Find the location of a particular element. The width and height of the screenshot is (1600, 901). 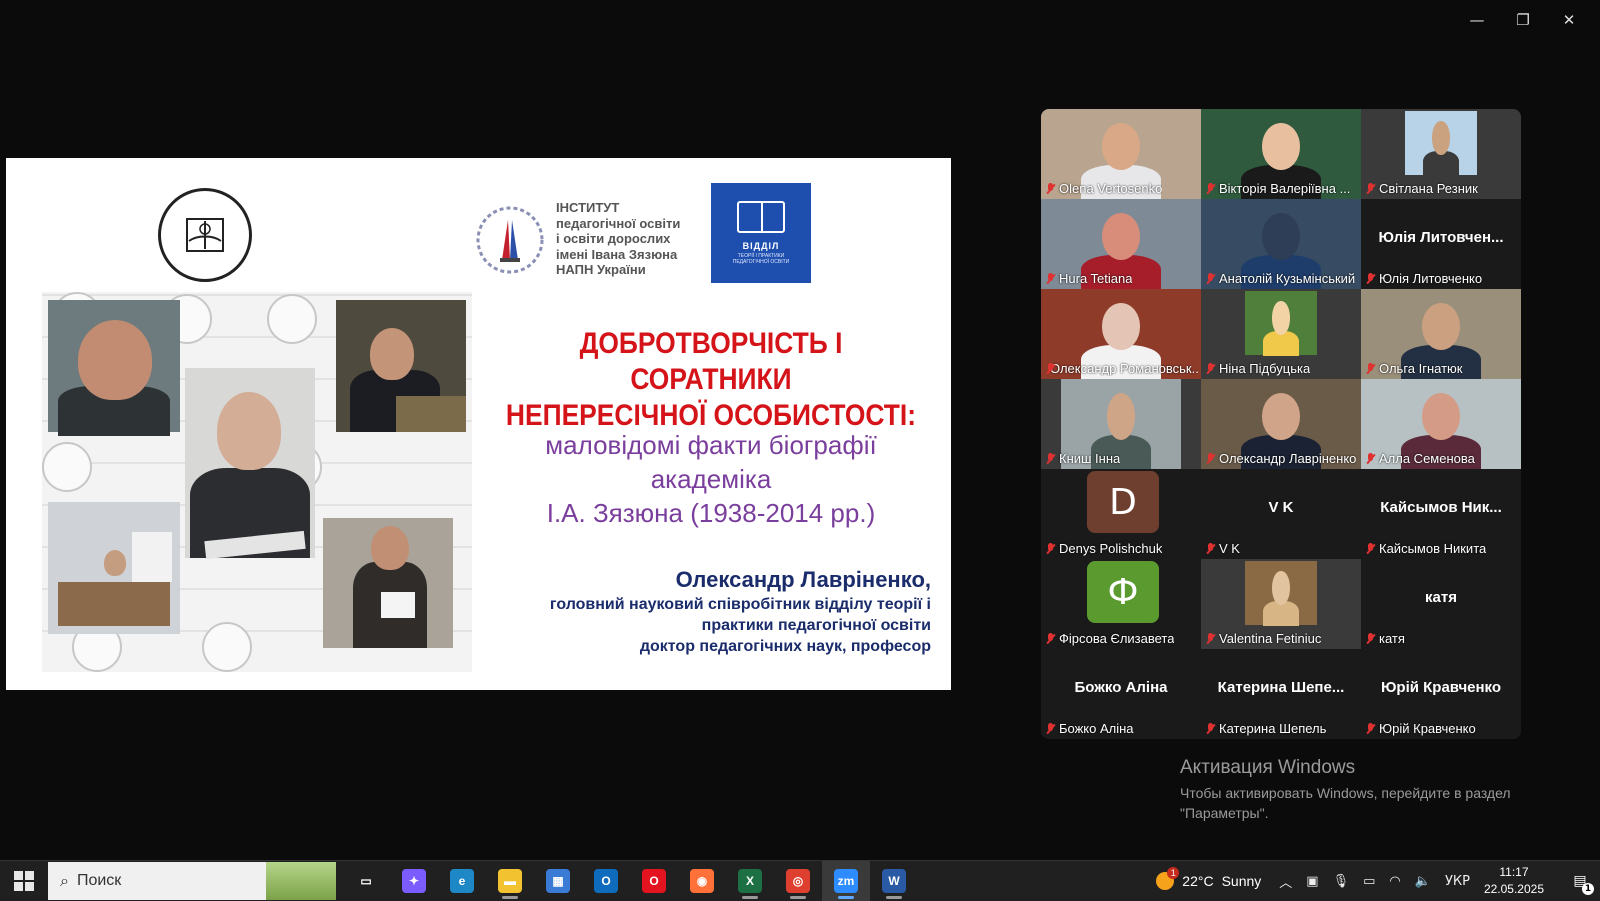

taskbar-apps: ▭ ✦ e ▬ ▦ O O ◉ X ◎ zm W is located at coordinates (630, 881).